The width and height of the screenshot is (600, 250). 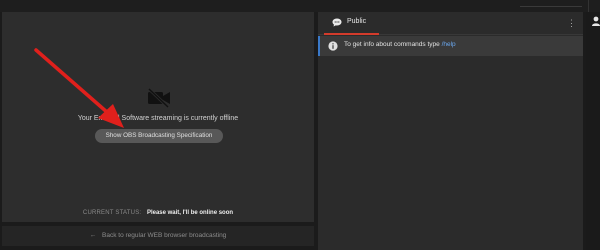 I want to click on tab-public: Public, so click(x=351, y=23).